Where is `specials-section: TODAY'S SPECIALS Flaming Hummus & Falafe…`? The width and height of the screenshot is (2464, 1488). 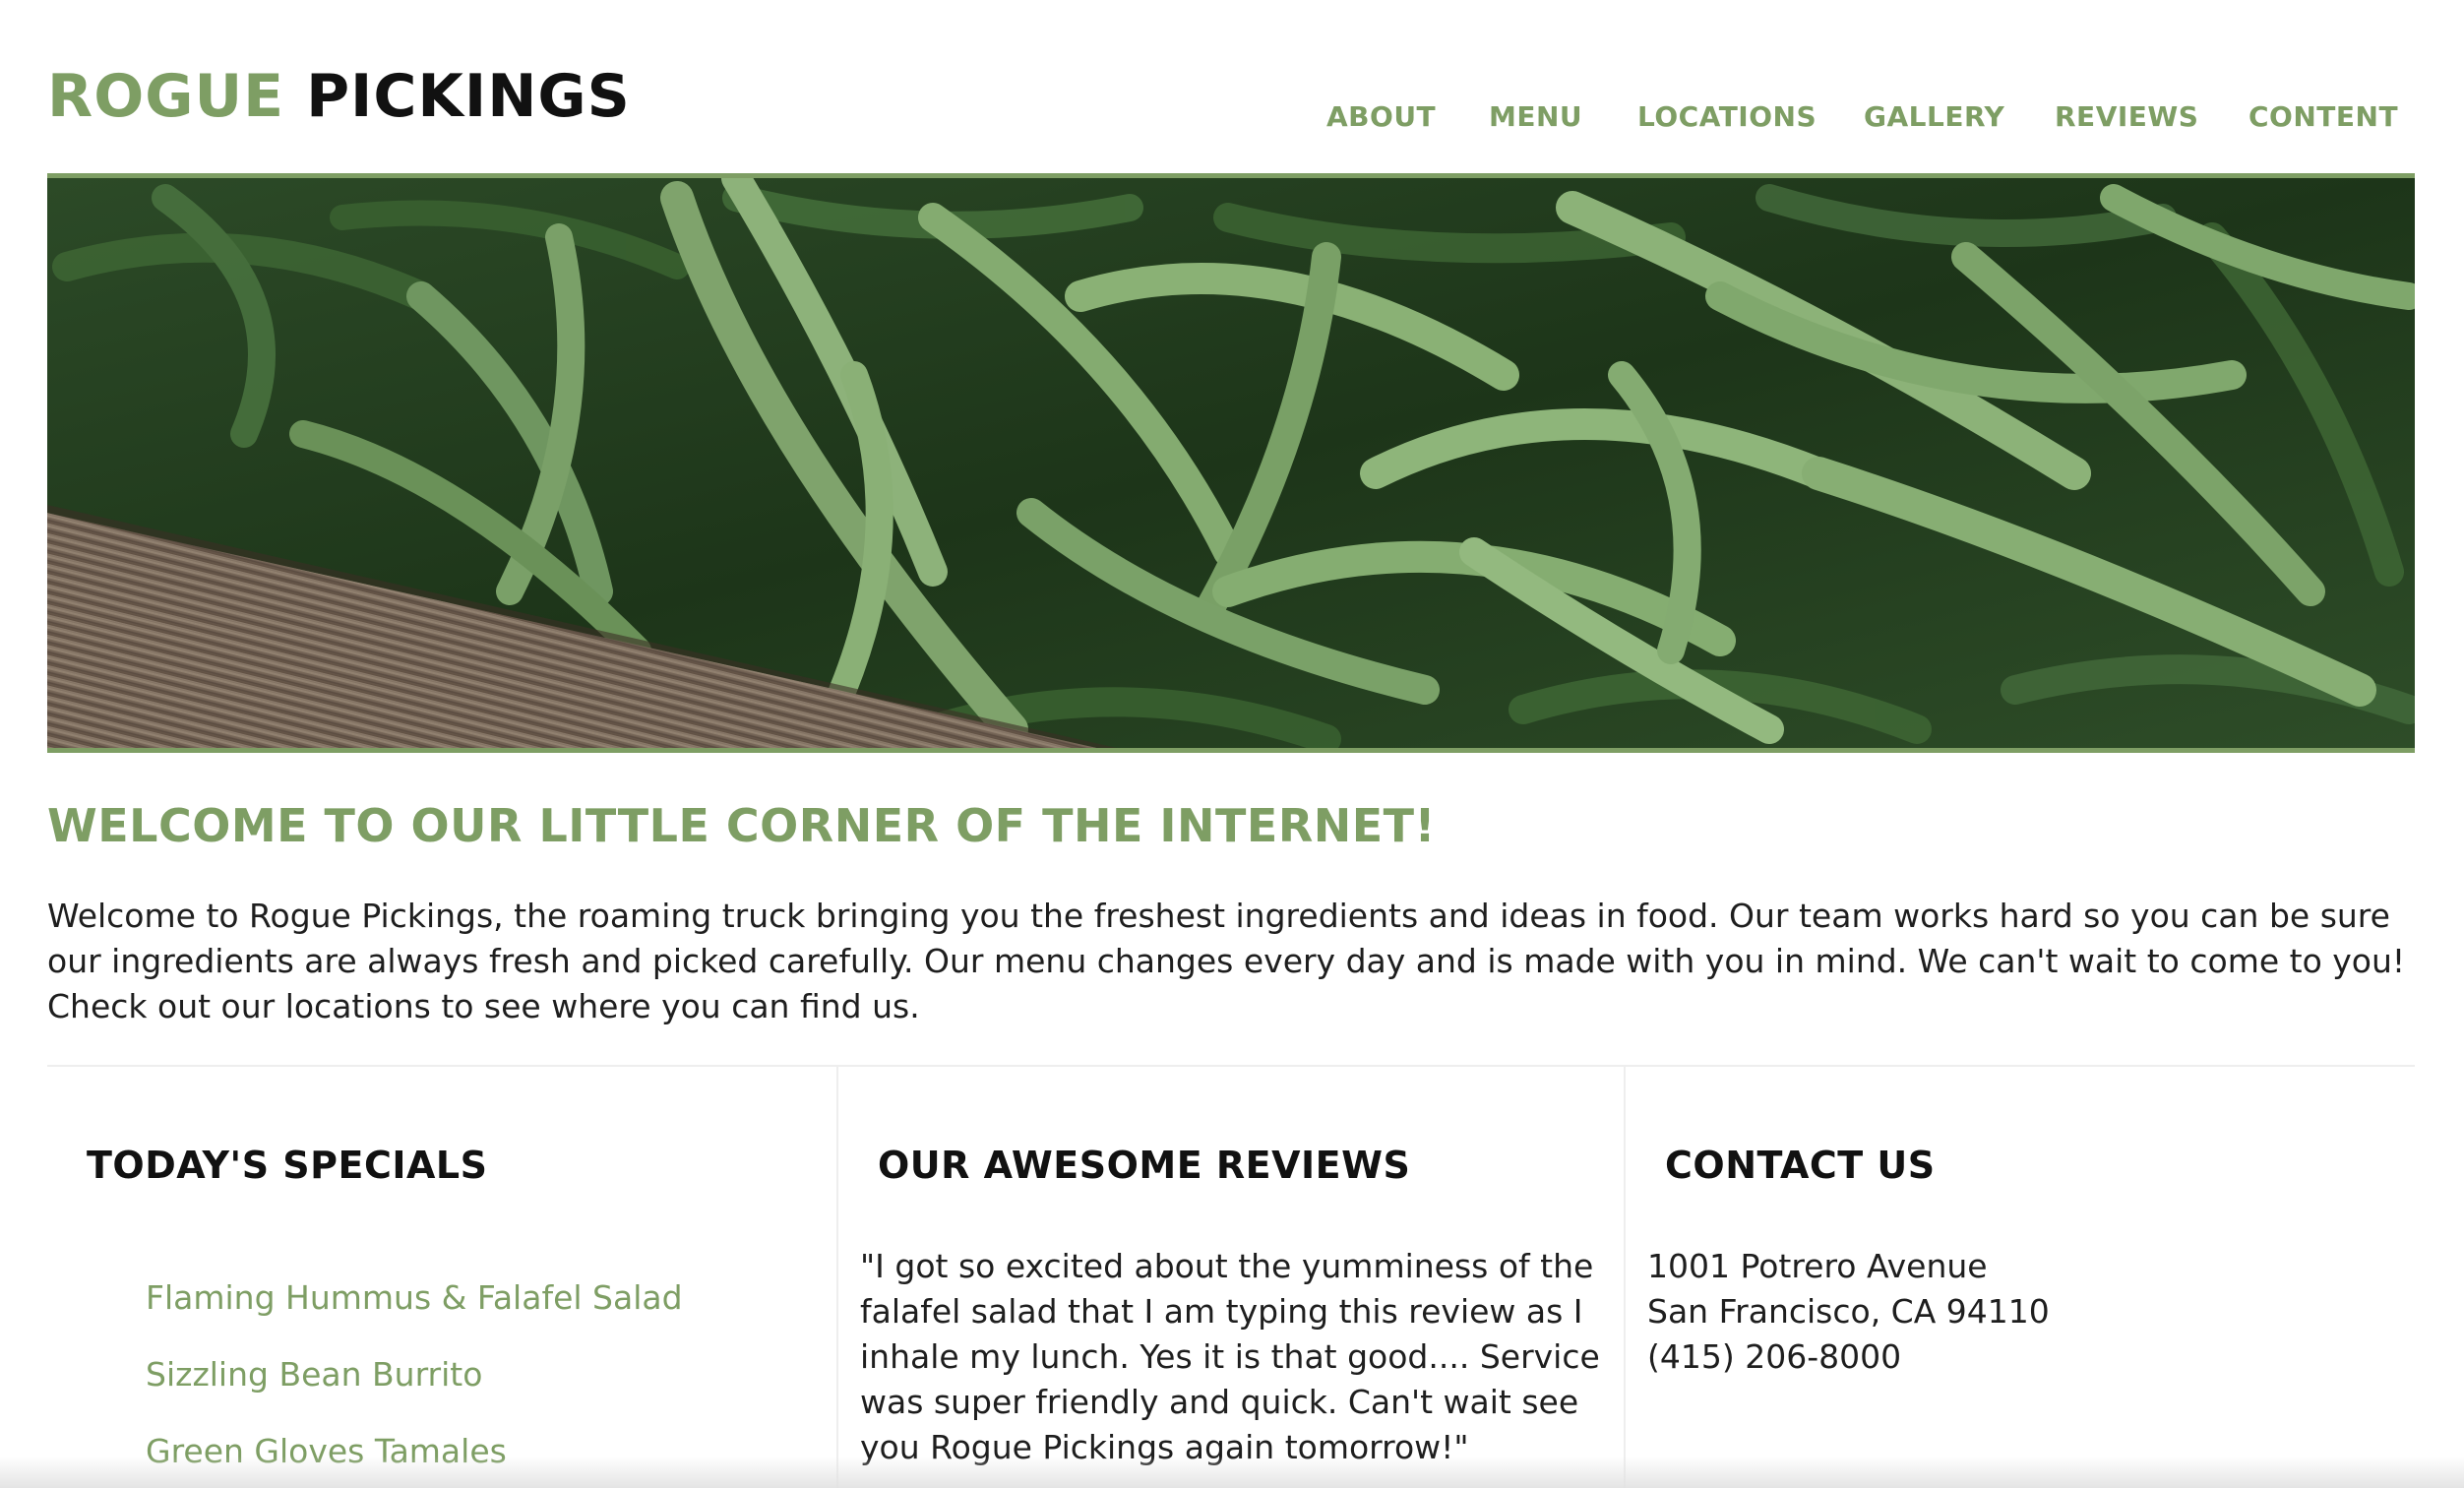
specials-section: TODAY'S SPECIALS Flaming Hummus & Falafe… is located at coordinates (441, 1277).